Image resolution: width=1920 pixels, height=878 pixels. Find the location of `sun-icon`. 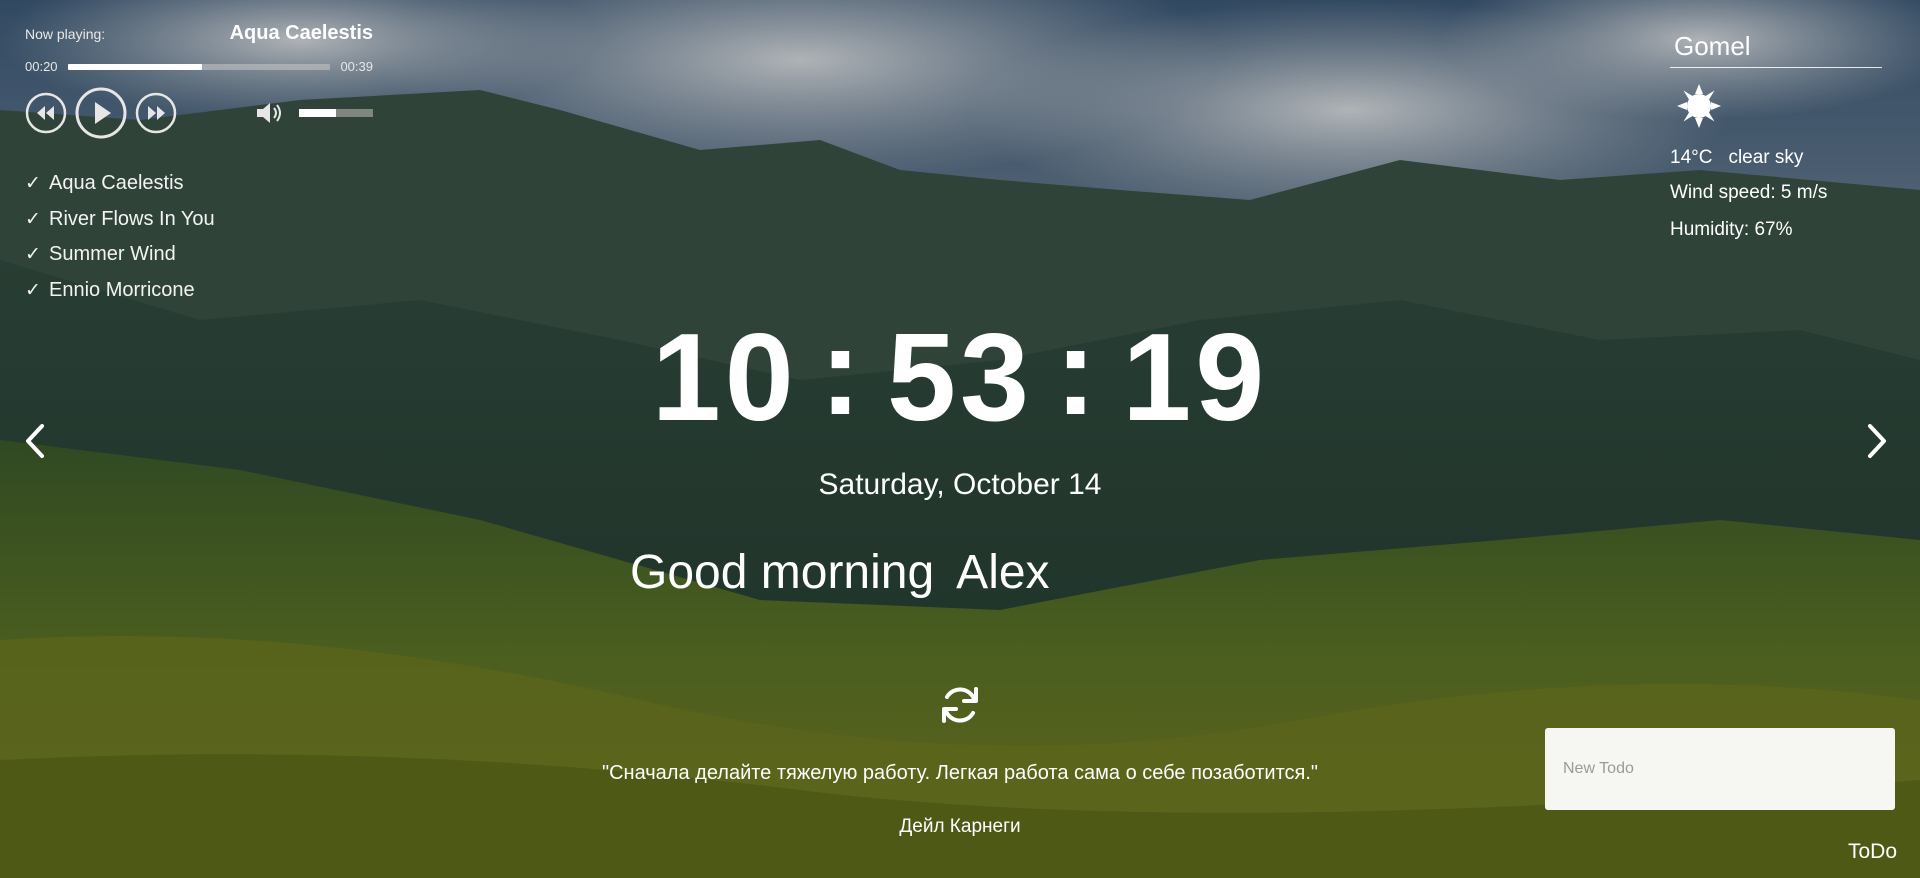

sun-icon is located at coordinates (1699, 106).